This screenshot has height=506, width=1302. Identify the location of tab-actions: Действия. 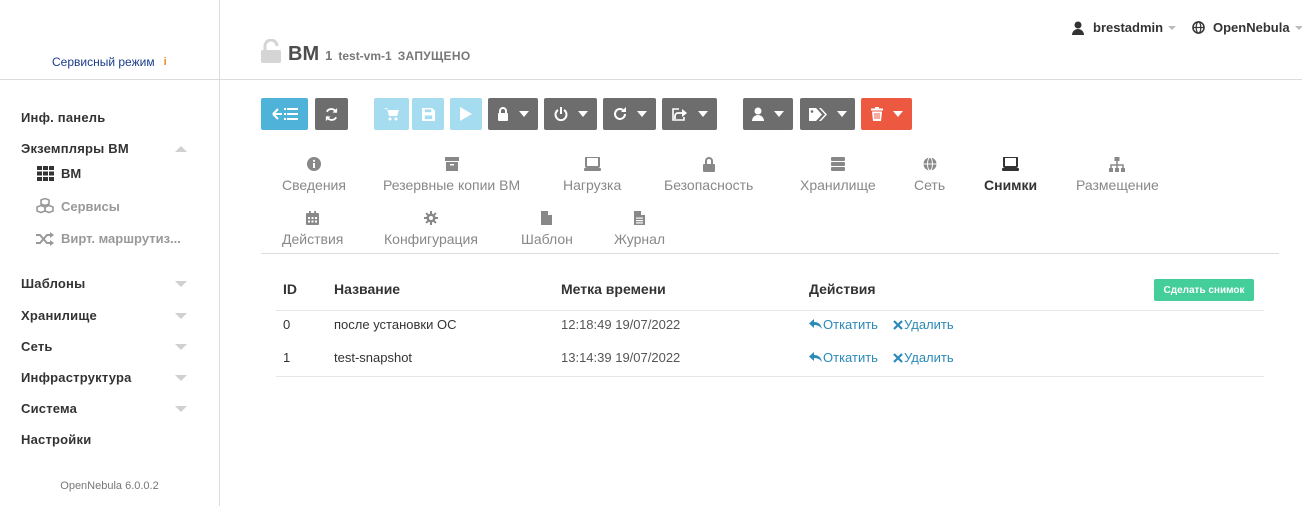
(312, 228).